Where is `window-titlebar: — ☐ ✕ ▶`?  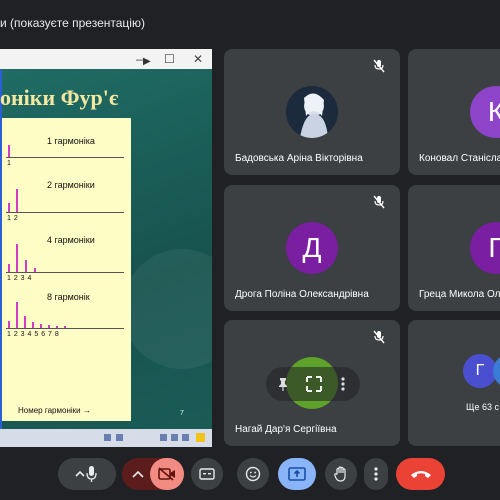 window-titlebar: — ☐ ✕ ▶ is located at coordinates (106, 59).